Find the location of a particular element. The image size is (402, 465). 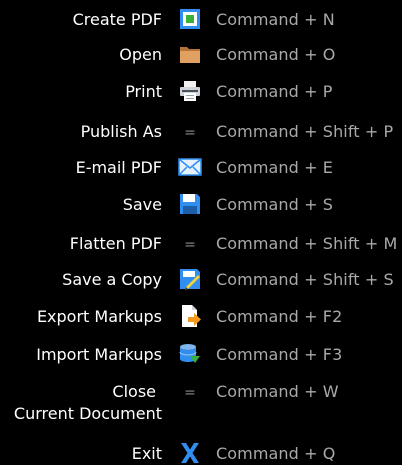

shortcut-export-markups: Command + F2 is located at coordinates (279, 316).